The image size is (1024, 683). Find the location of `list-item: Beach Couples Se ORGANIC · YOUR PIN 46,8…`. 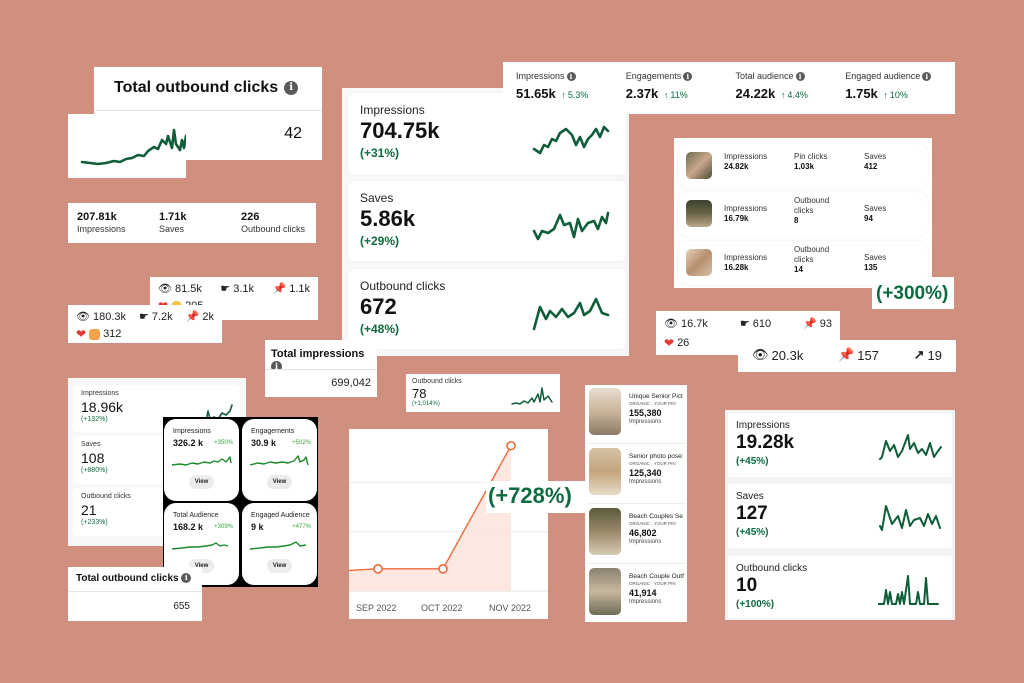

list-item: Beach Couples Se ORGANIC · YOUR PIN 46,8… is located at coordinates (636, 534).